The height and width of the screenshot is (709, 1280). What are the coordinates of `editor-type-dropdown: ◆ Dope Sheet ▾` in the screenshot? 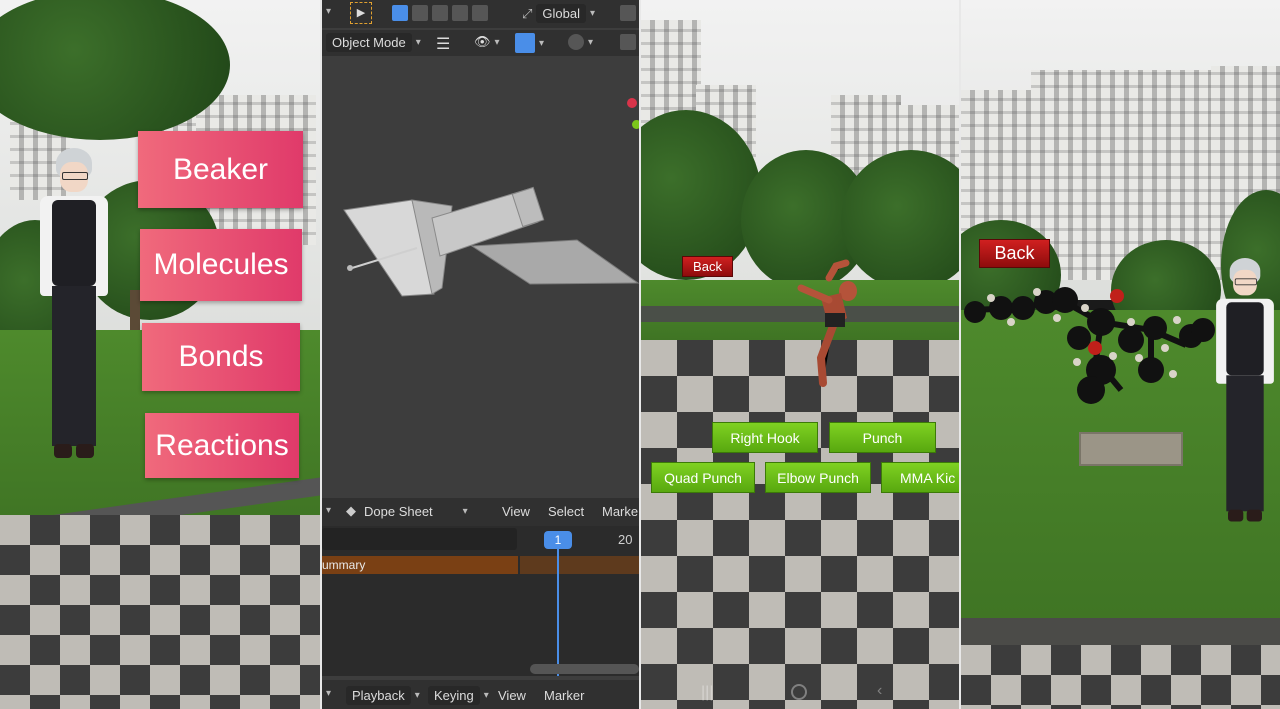 It's located at (407, 511).